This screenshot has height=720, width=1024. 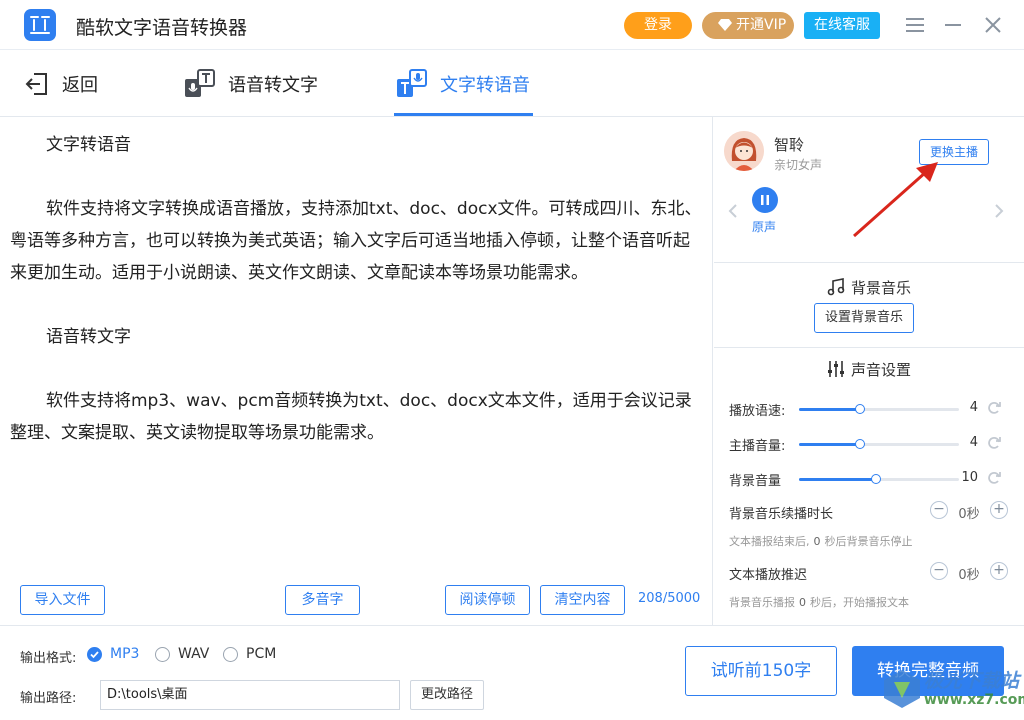 What do you see at coordinates (80, 85) in the screenshot?
I see `back-label: 返回` at bounding box center [80, 85].